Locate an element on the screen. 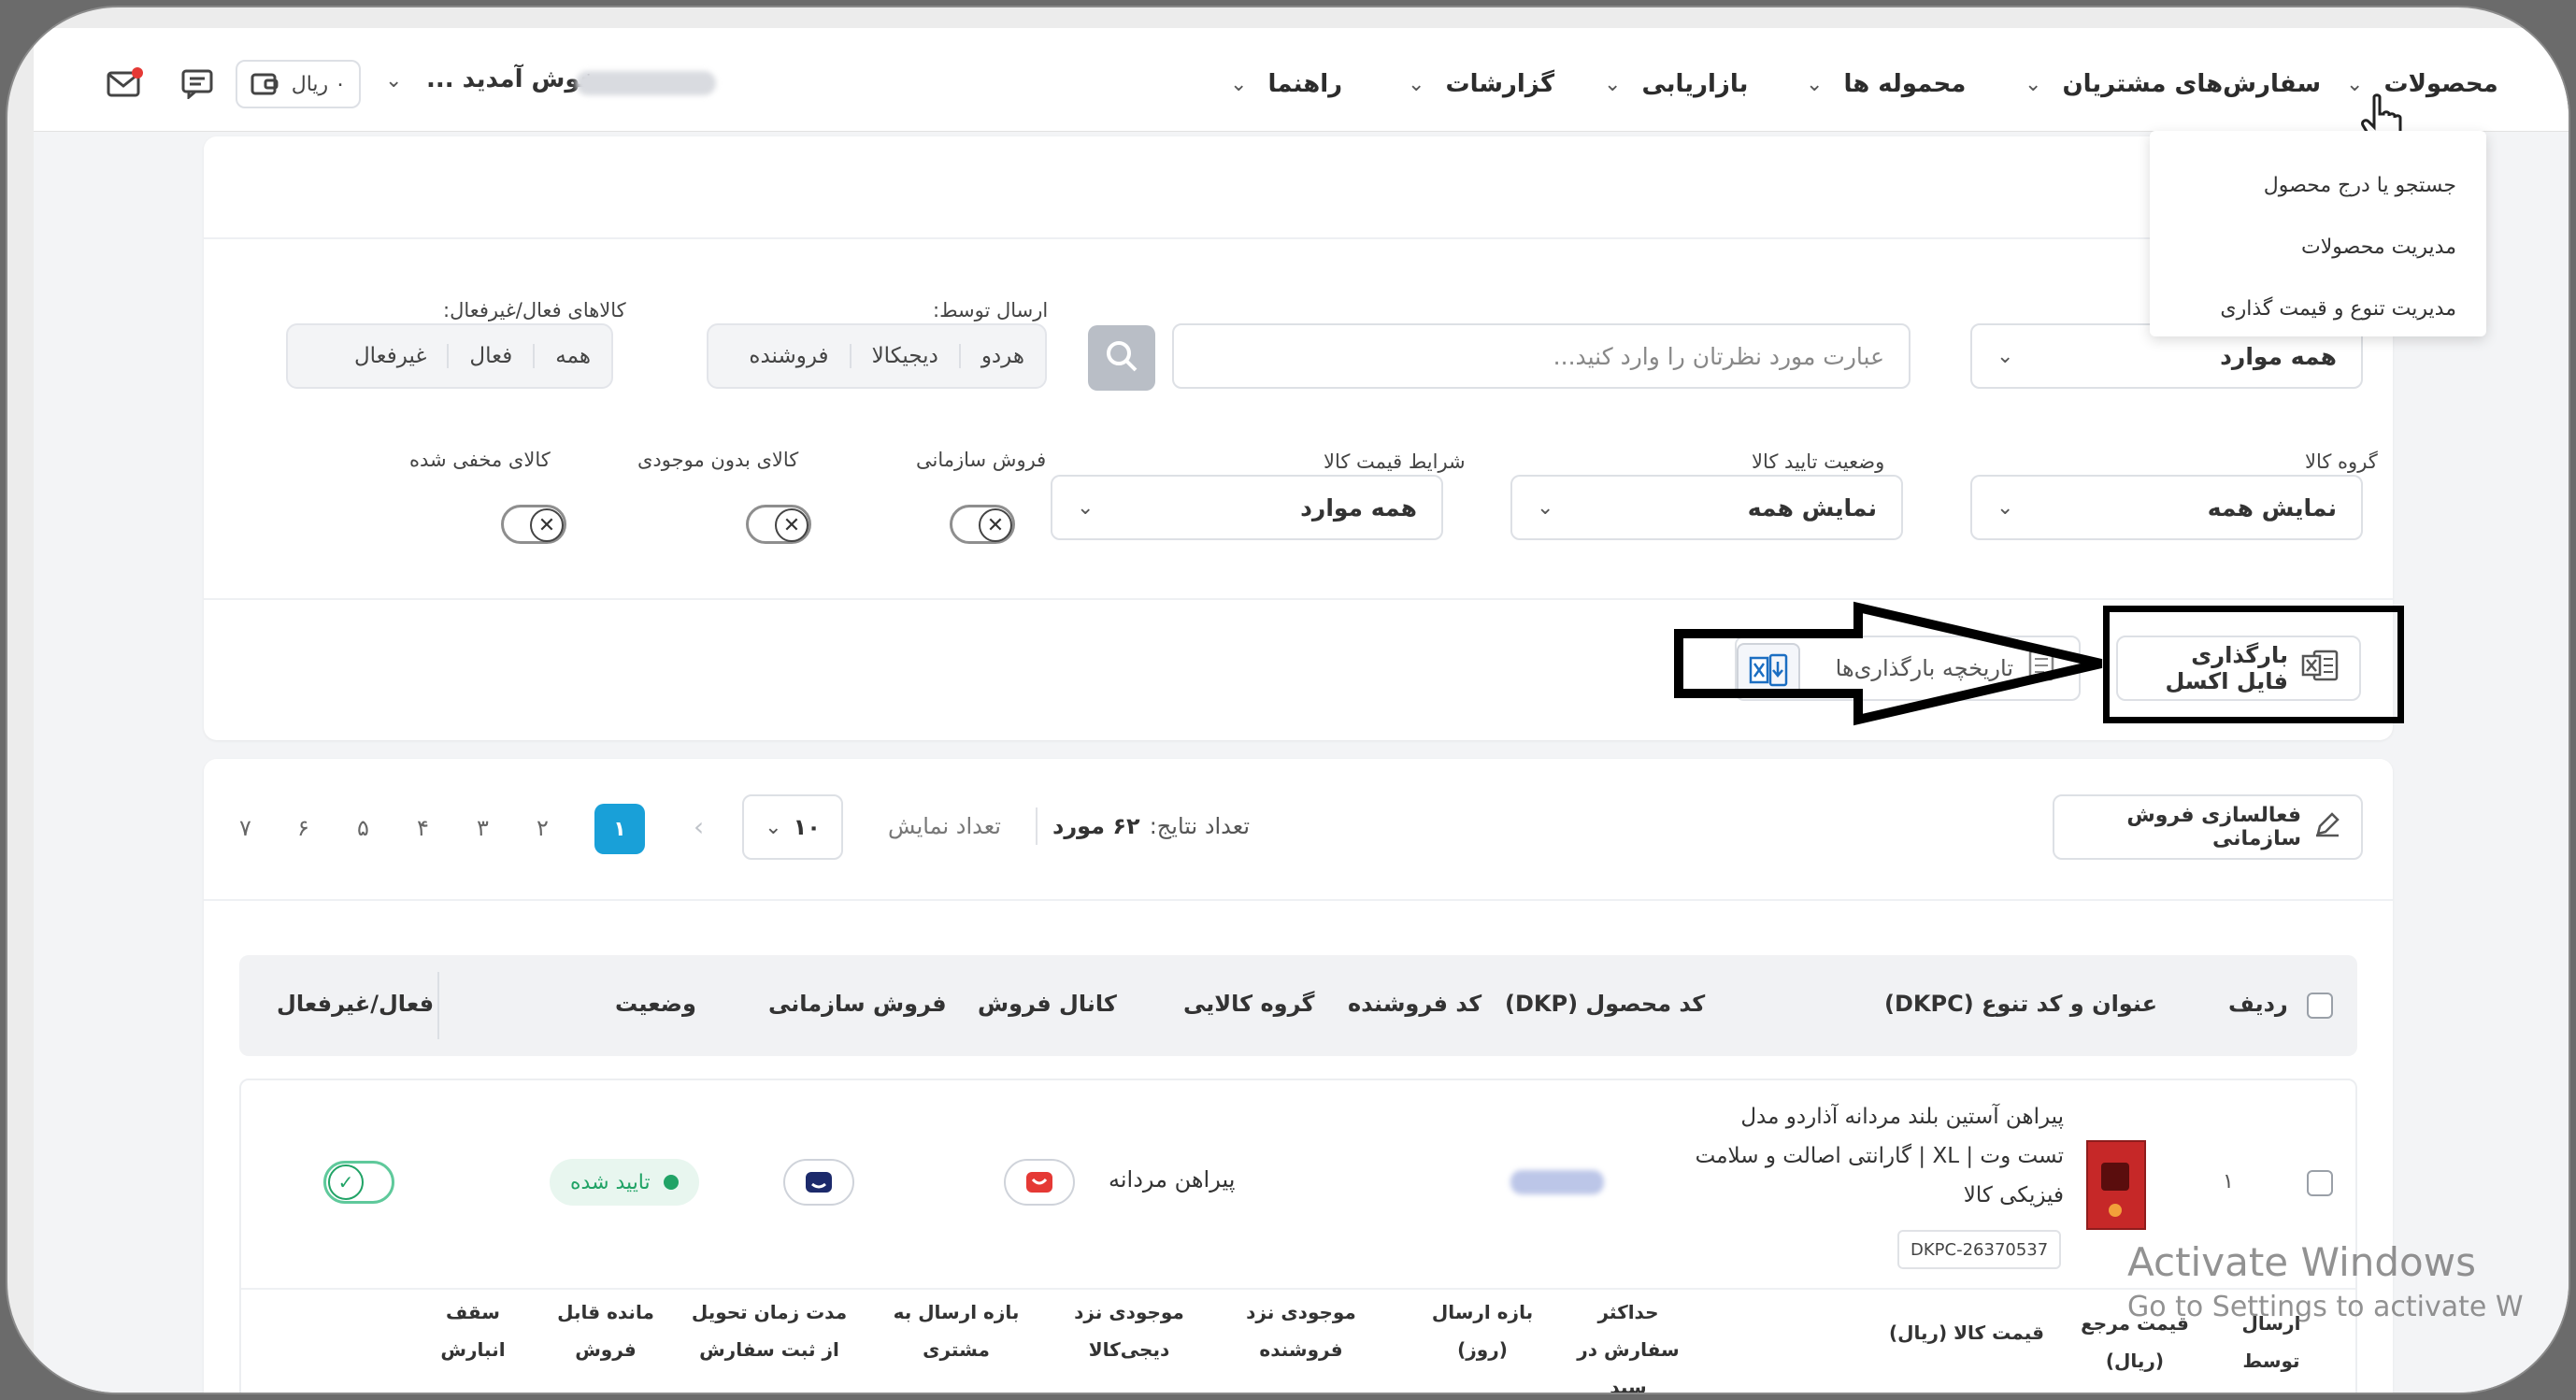  user-name-blurred is located at coordinates (646, 83).